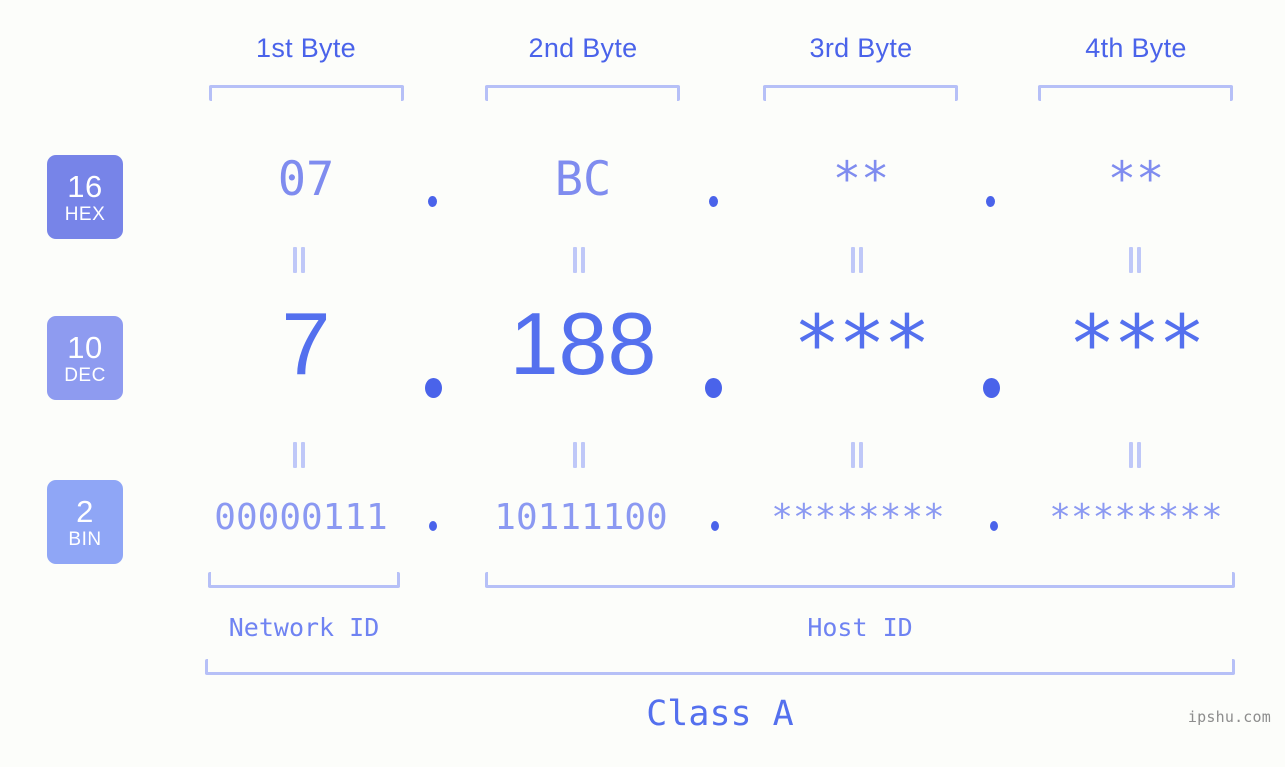 This screenshot has height=767, width=1285. I want to click on base-badge-dec: 10 DEC, so click(85, 358).